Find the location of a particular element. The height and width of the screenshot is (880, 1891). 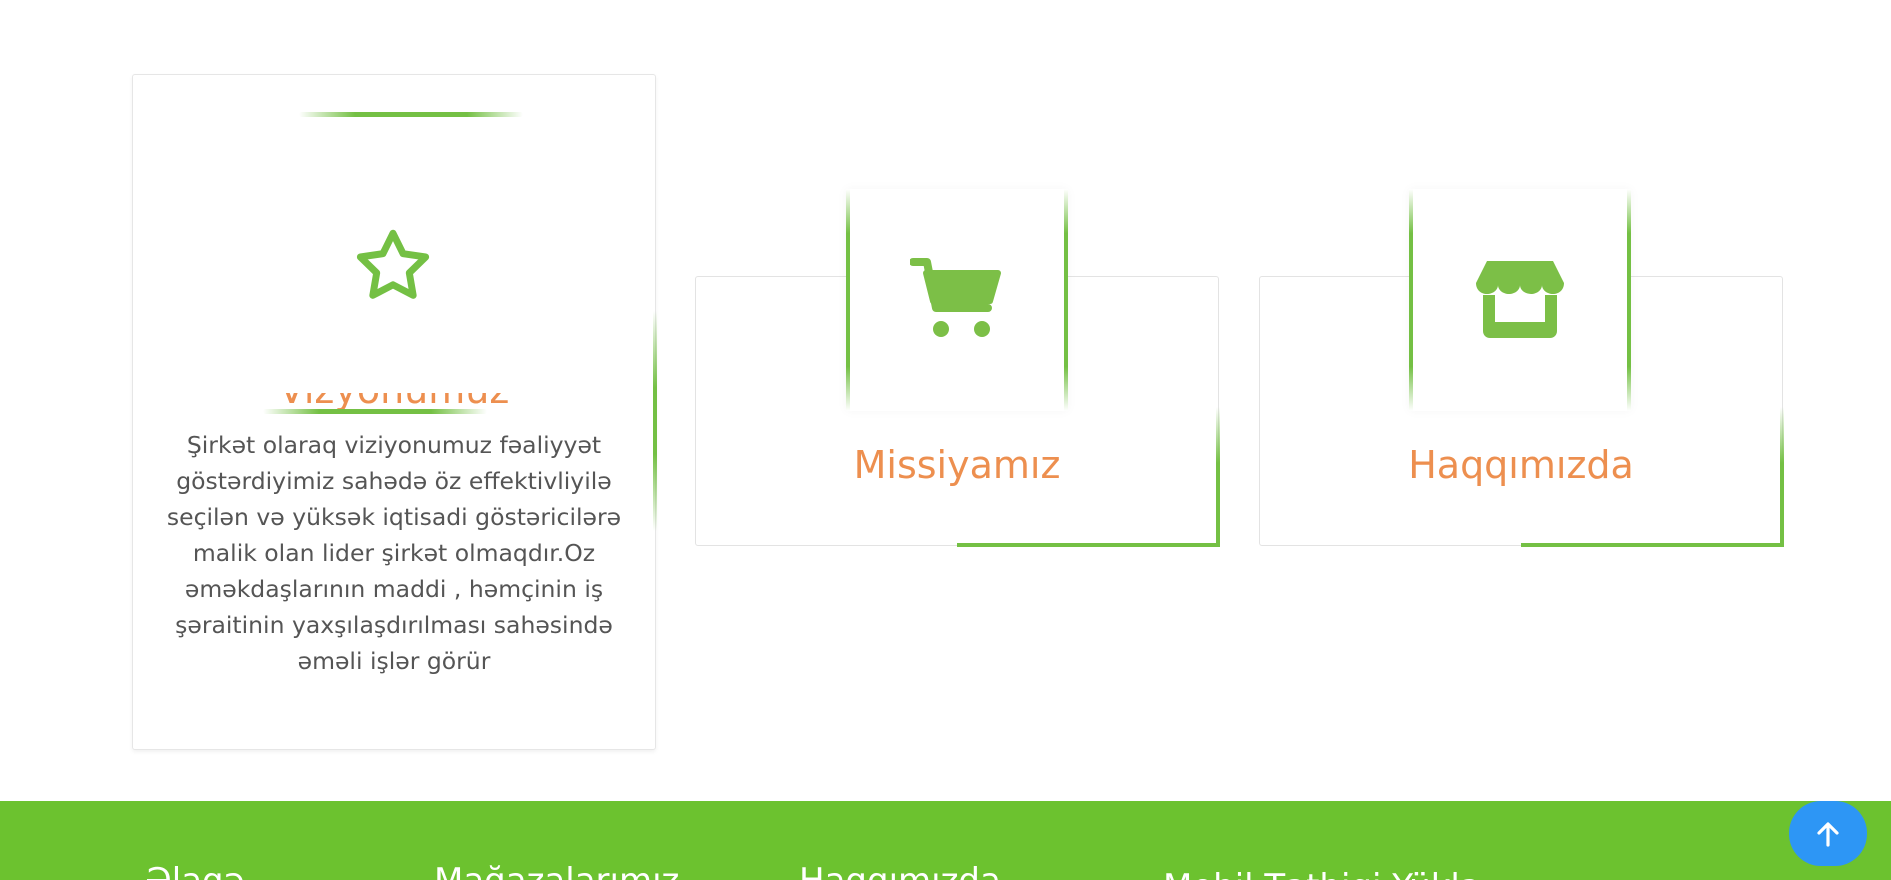

footer-heading-contact: Əlaqə is located at coordinates (195, 870).